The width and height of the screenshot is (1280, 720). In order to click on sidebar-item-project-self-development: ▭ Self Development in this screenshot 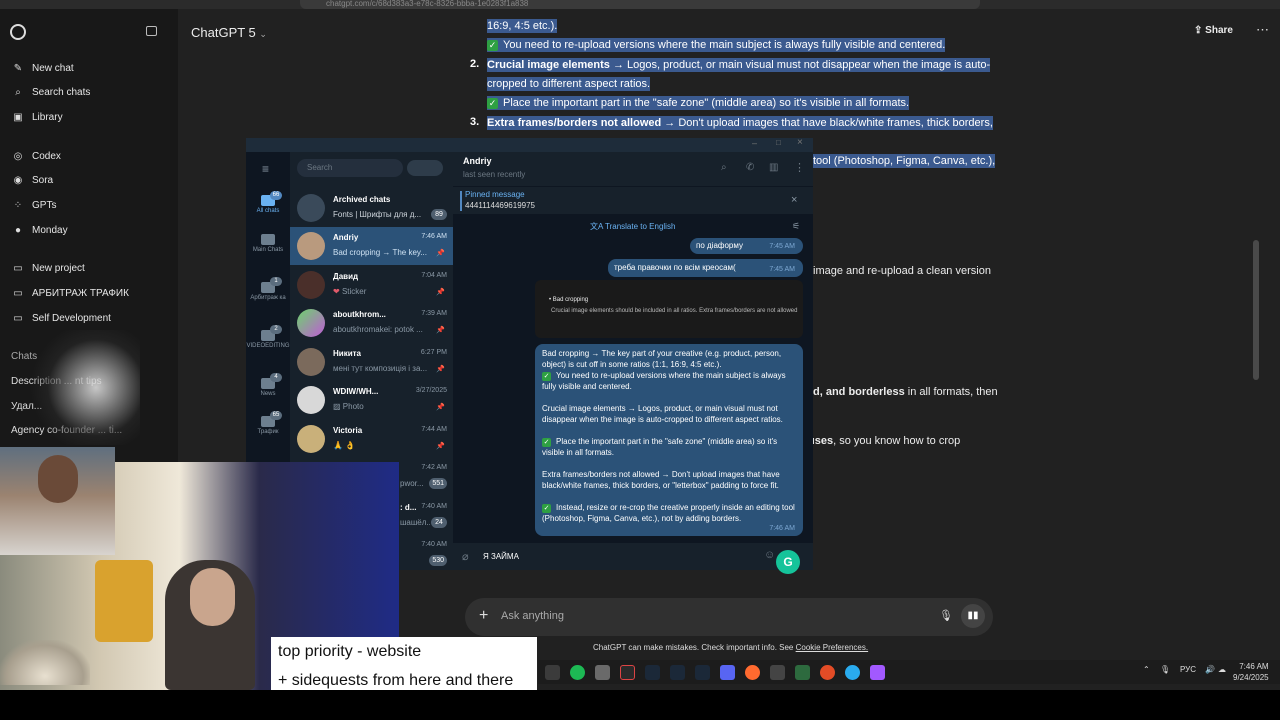, I will do `click(61, 318)`.